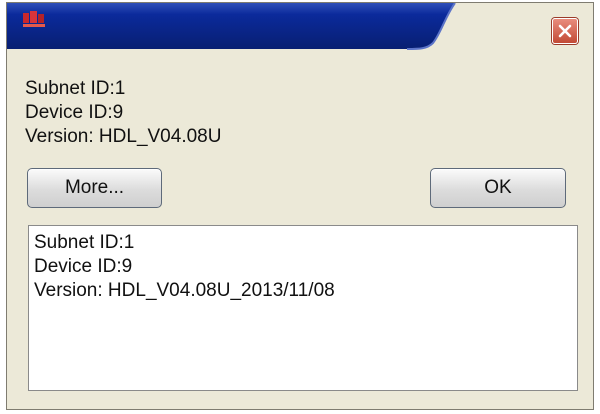  Describe the element at coordinates (75, 88) in the screenshot. I see `subnet-id-label: Subnet ID:1` at that location.